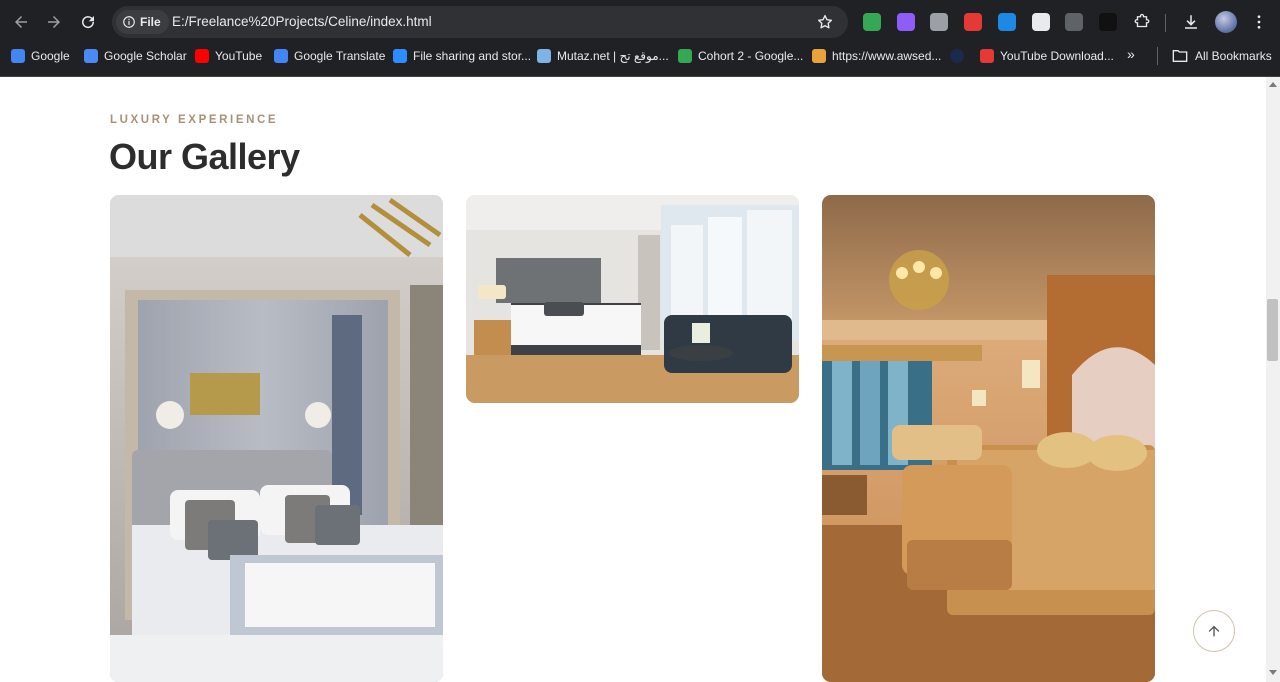  What do you see at coordinates (204, 156) in the screenshot?
I see `section-title: Our Gallery` at bounding box center [204, 156].